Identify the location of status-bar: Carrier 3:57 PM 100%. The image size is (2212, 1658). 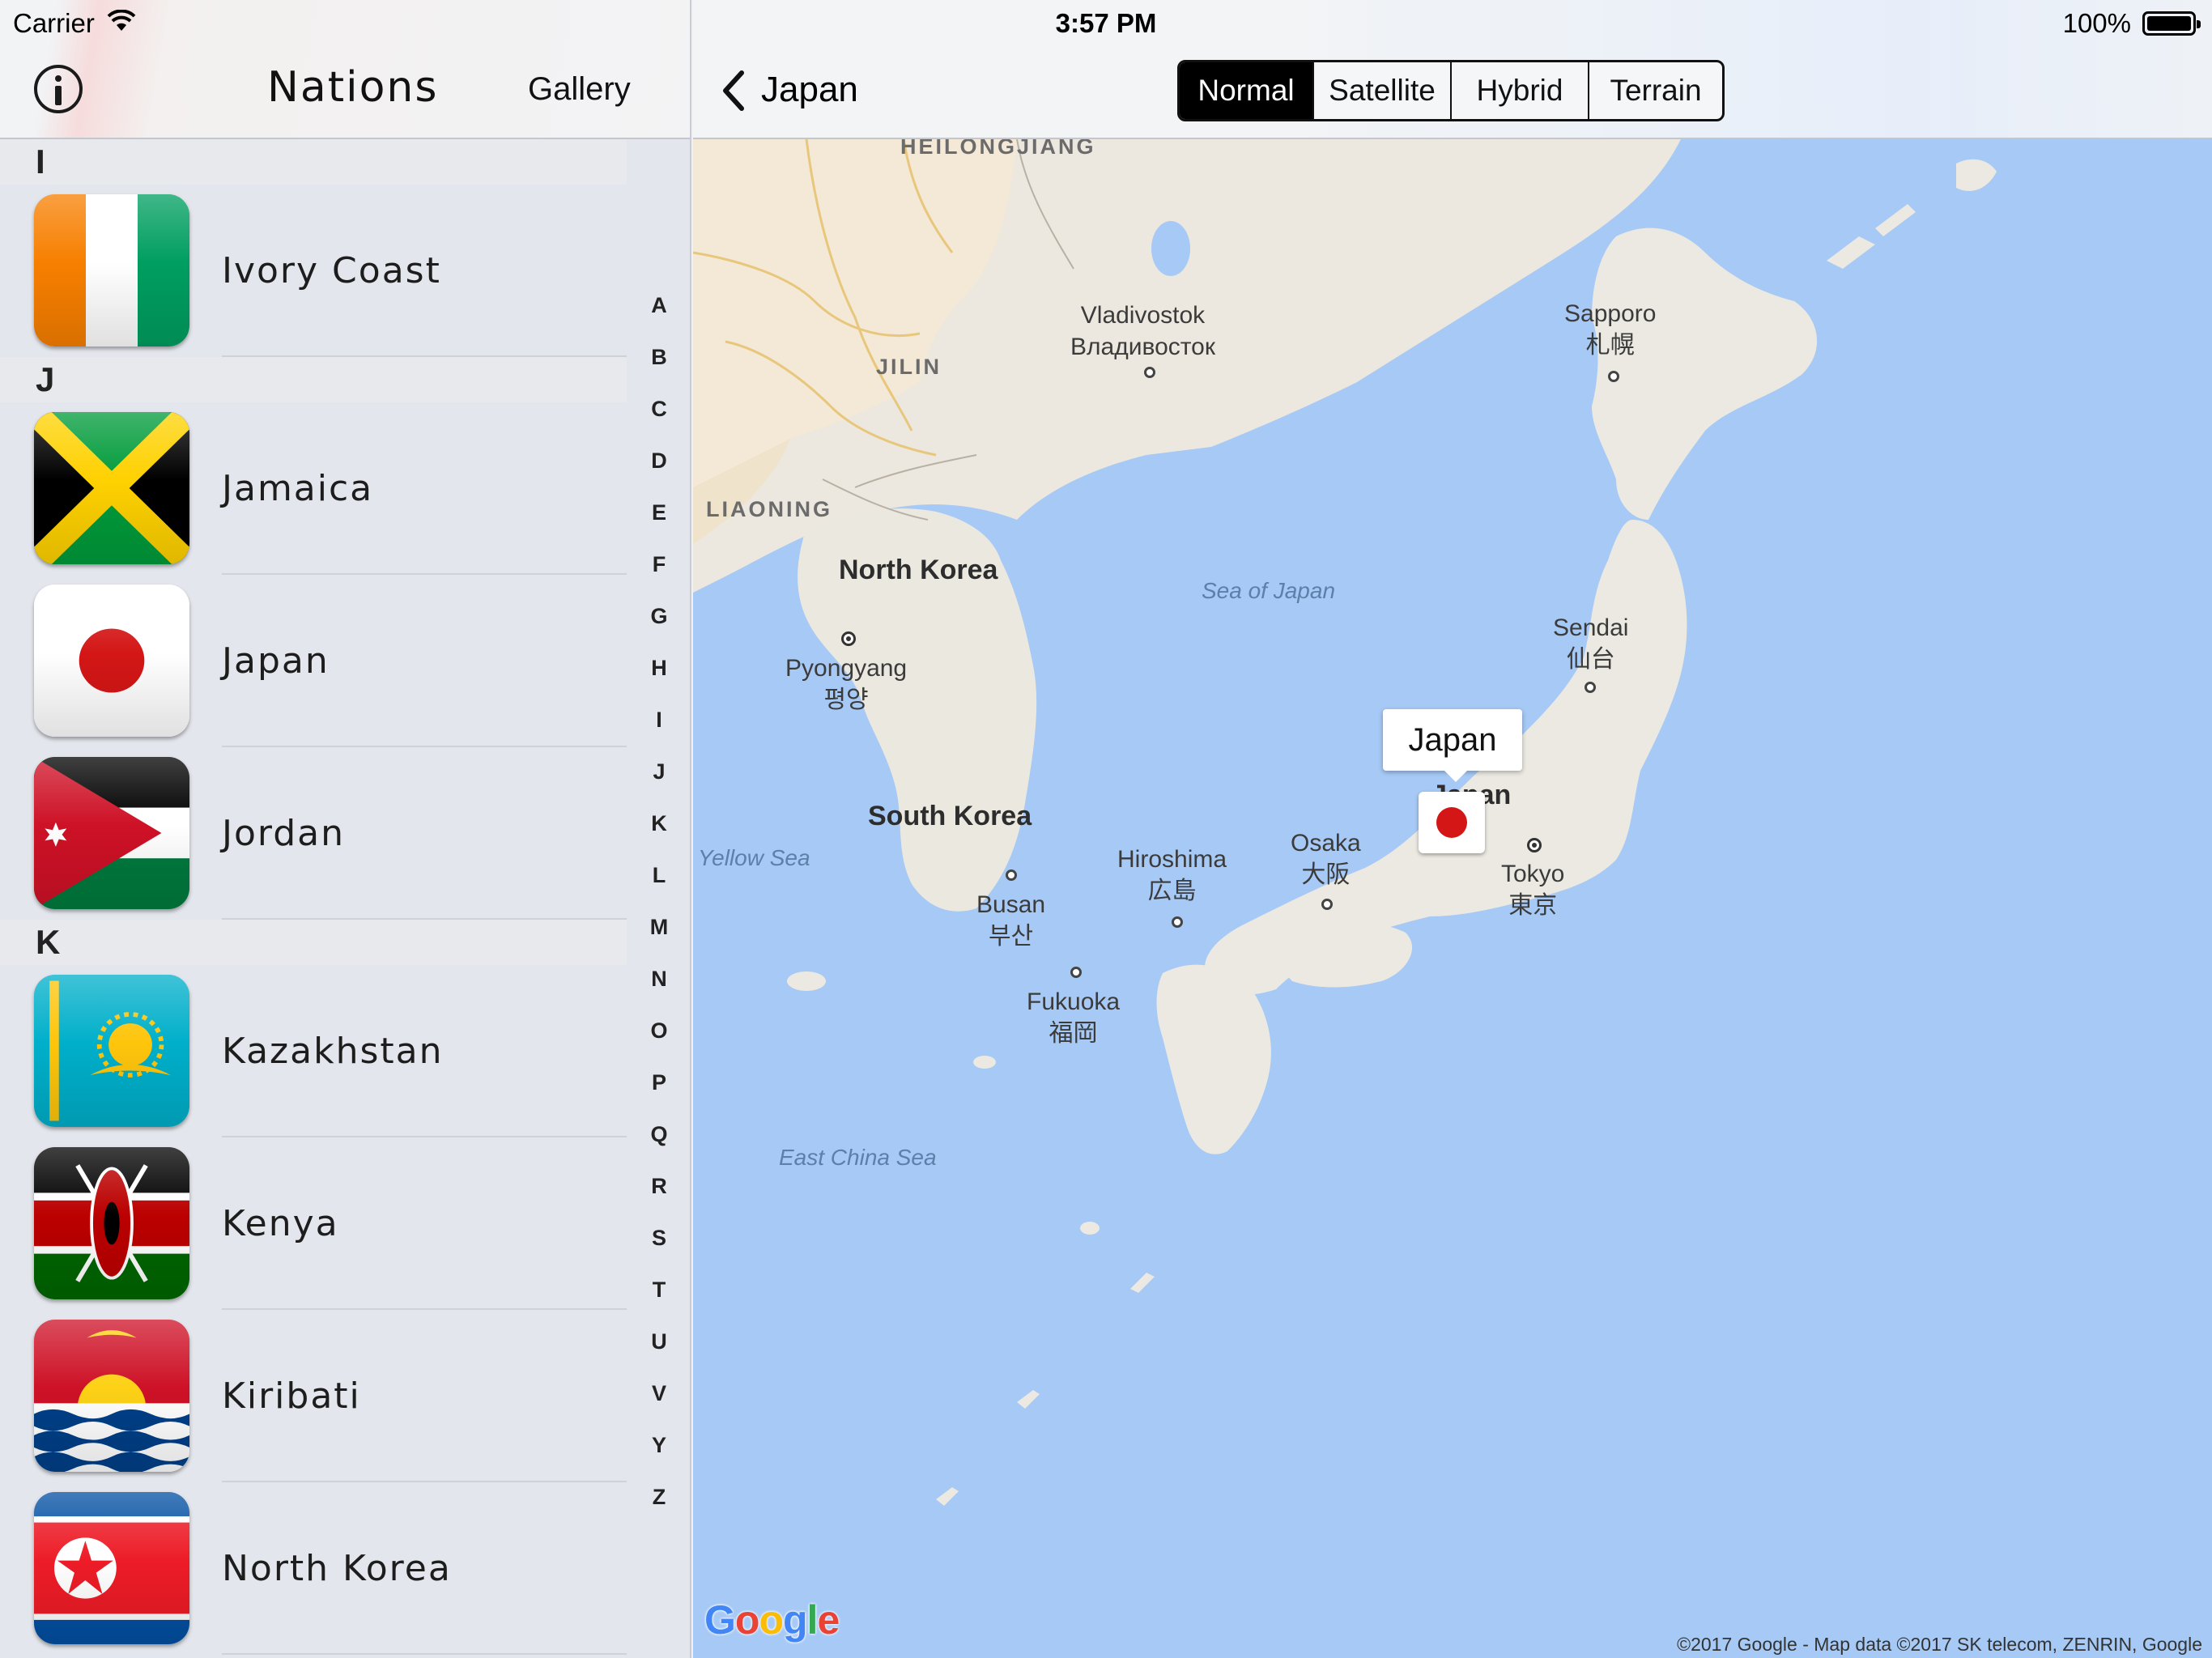
(1106, 22).